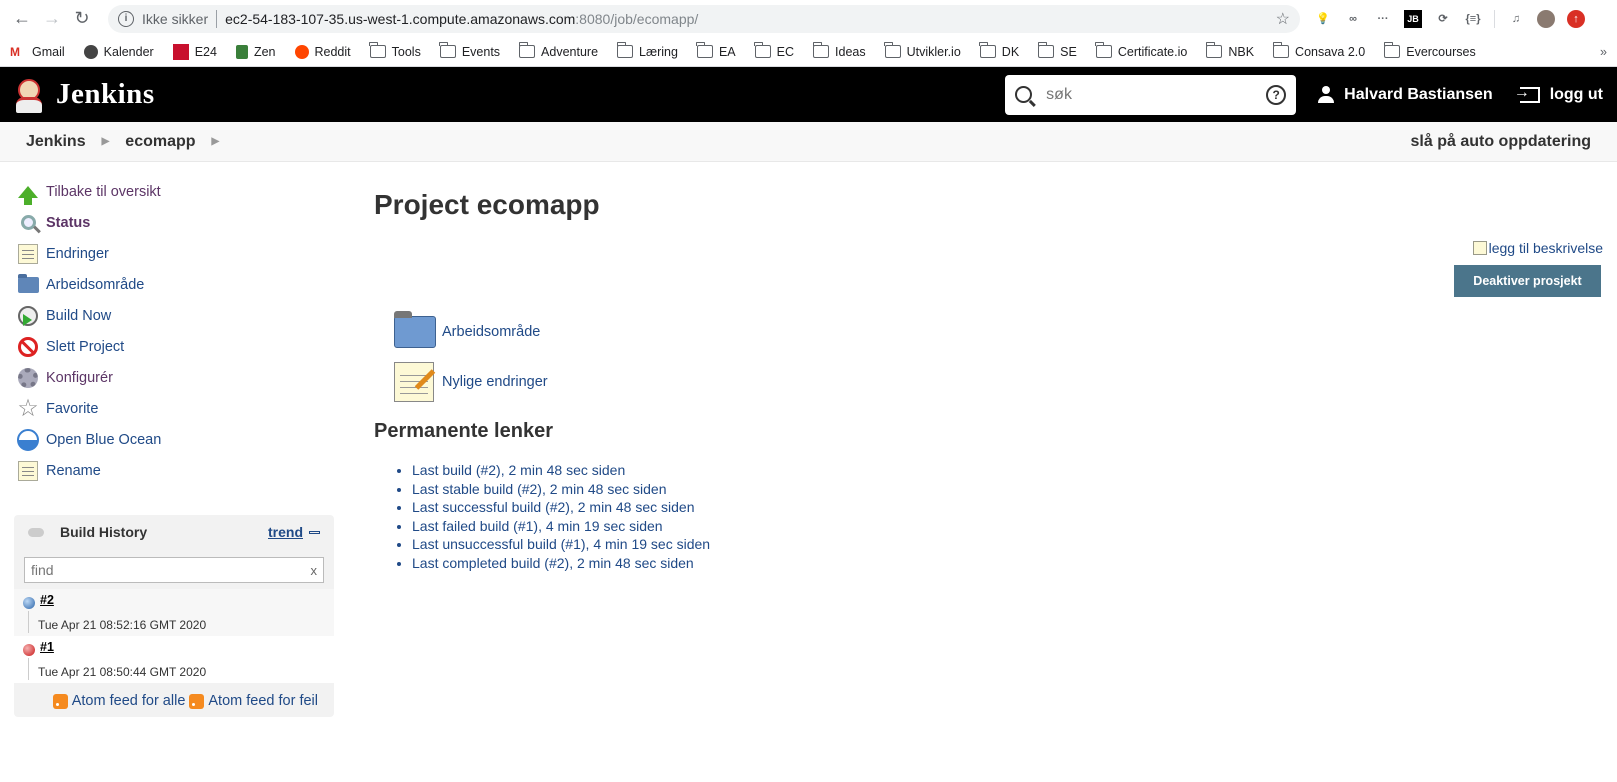  I want to click on build-filter-input, so click(171, 570).